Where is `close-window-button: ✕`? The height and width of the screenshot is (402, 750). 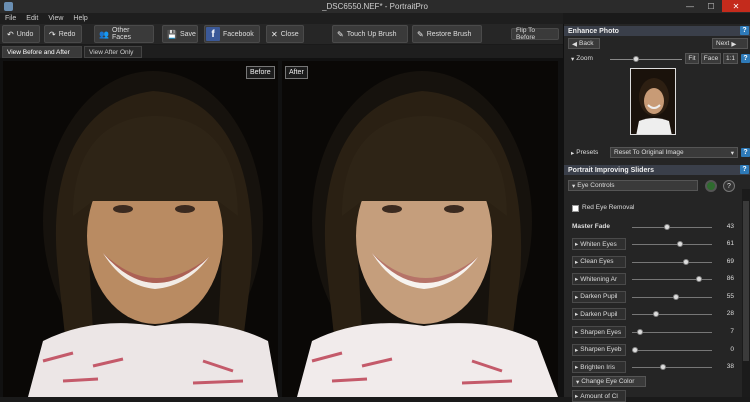
close-window-button: ✕ is located at coordinates (736, 6).